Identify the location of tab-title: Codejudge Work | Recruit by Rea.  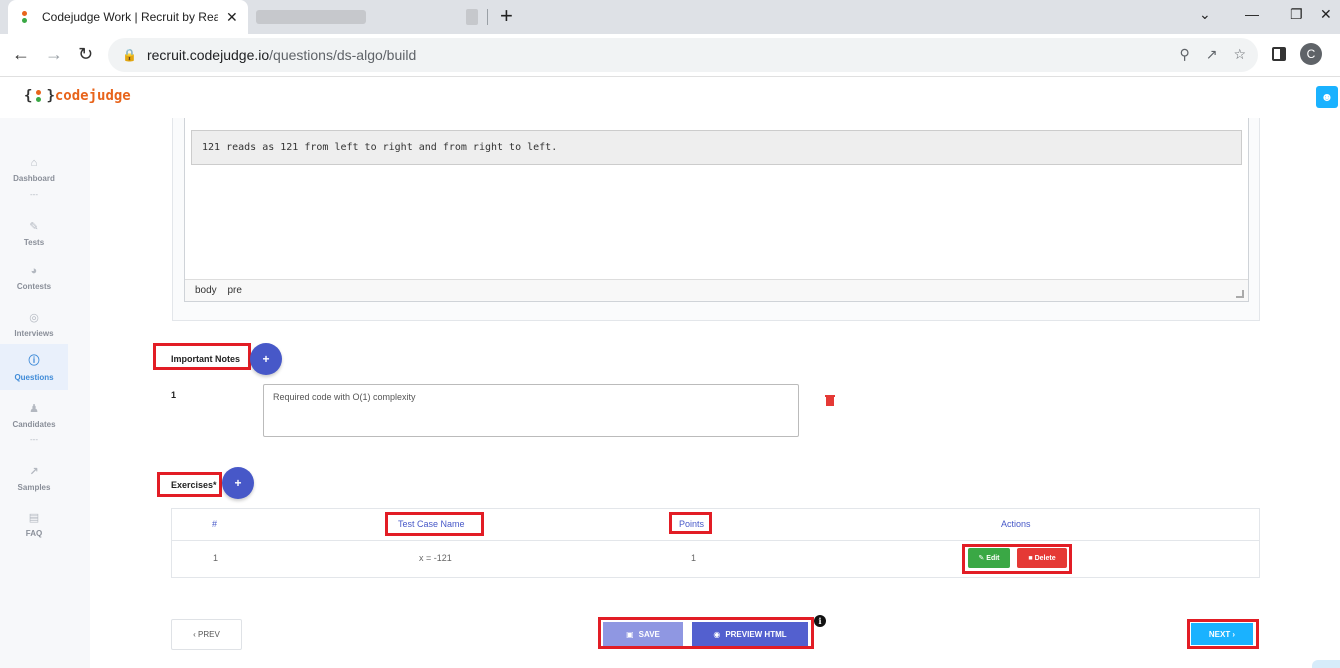
(130, 17).